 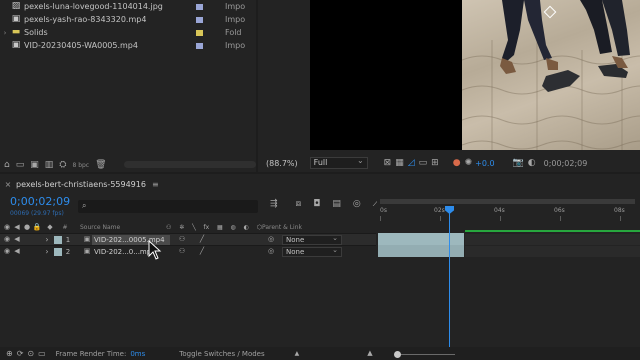 I want to click on magnification-dropdown: (88.7%), so click(x=282, y=163).